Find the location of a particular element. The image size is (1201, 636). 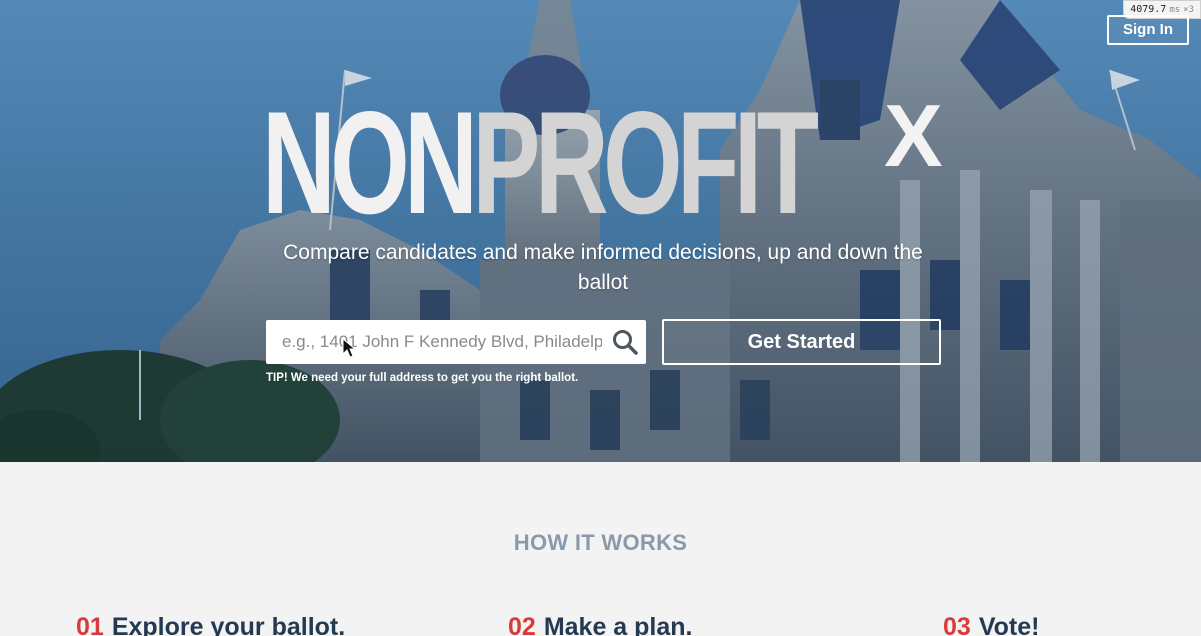

step-number: 01 is located at coordinates (90, 624).